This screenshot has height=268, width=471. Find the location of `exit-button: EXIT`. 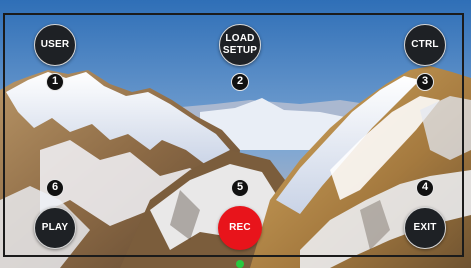

exit-button: EXIT is located at coordinates (425, 228).